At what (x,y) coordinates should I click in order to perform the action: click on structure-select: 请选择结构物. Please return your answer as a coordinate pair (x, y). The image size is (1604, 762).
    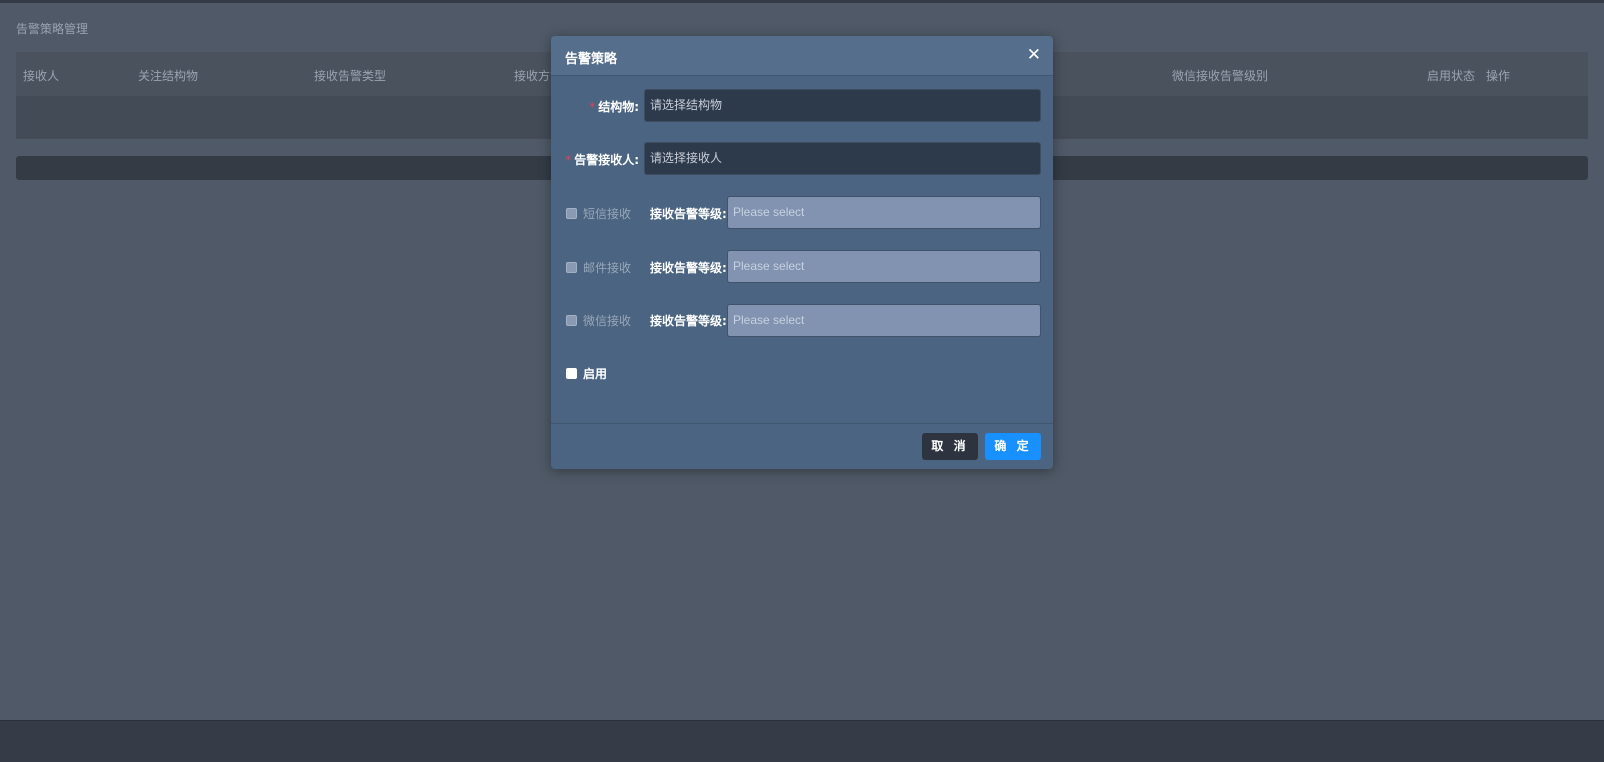
    Looking at the image, I should click on (842, 105).